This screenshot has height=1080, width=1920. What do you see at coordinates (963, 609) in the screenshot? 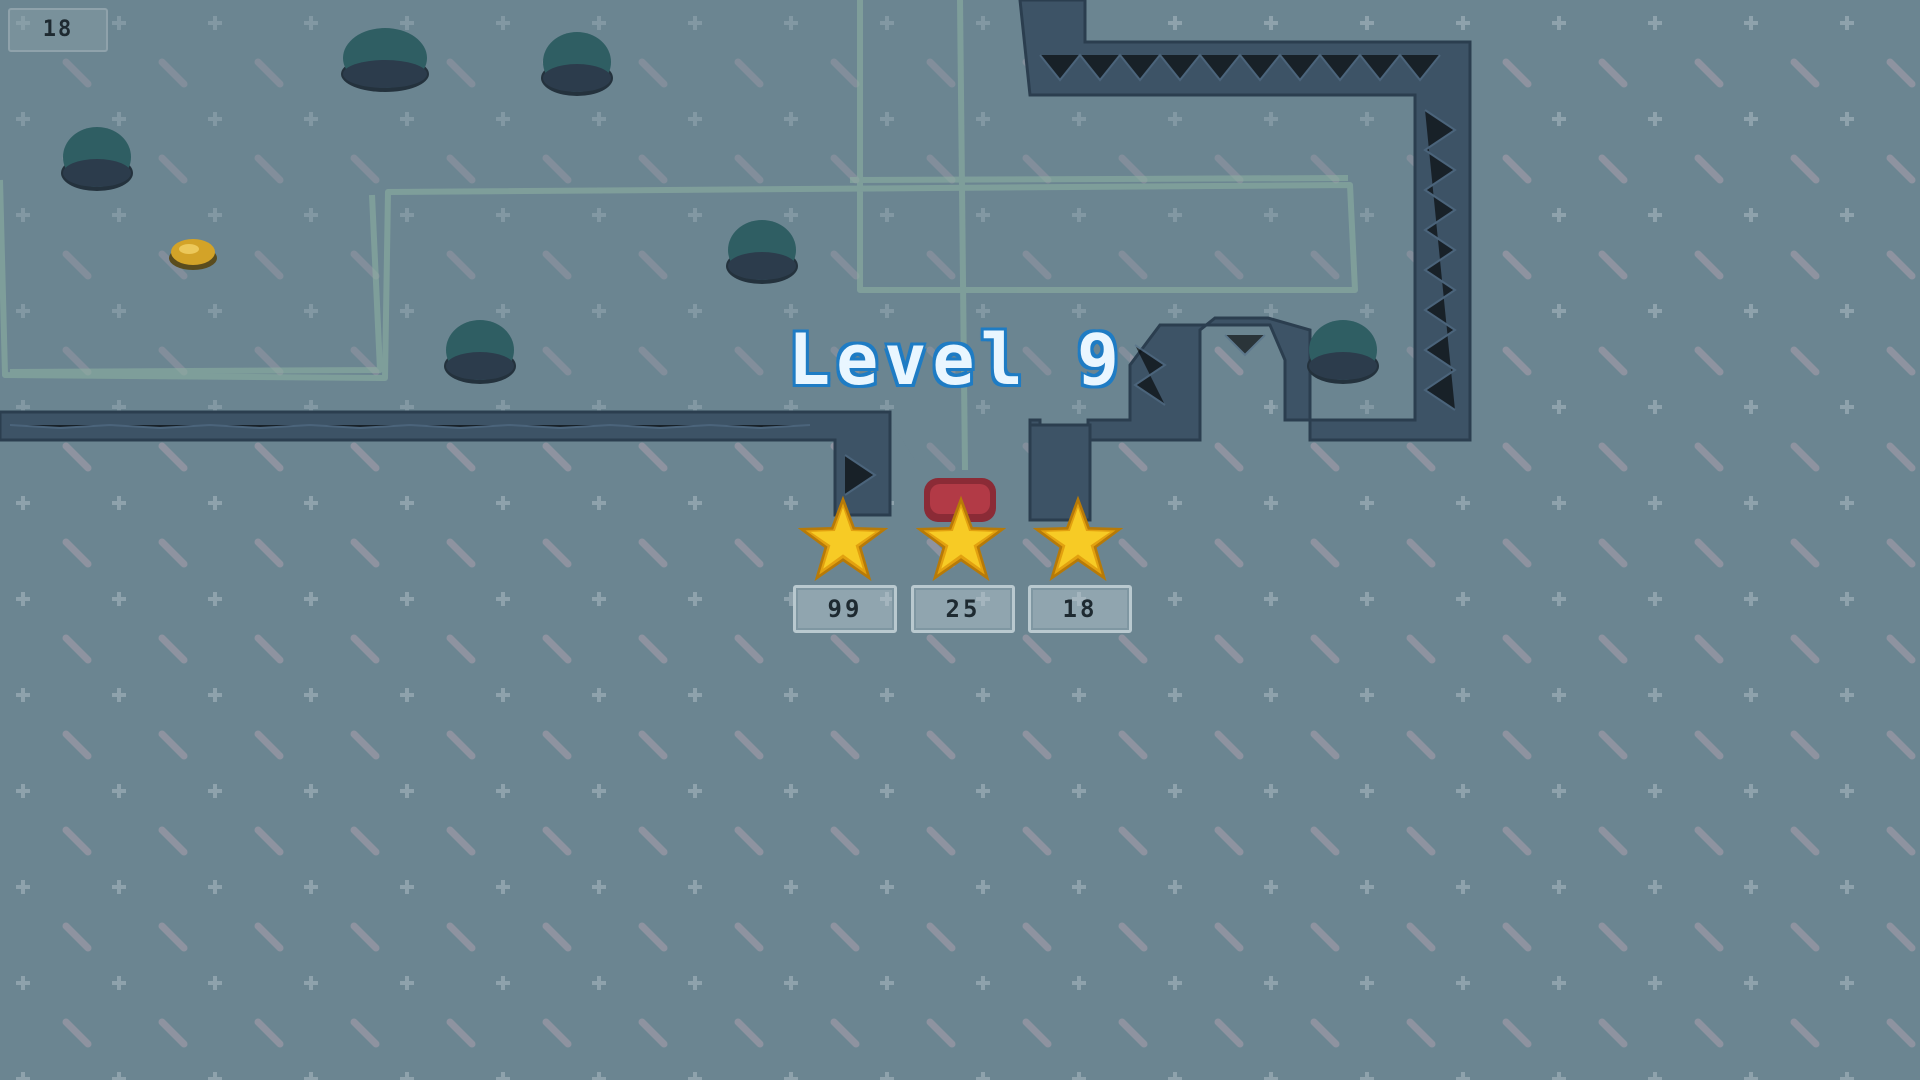
I see `star-score-2: 25` at bounding box center [963, 609].